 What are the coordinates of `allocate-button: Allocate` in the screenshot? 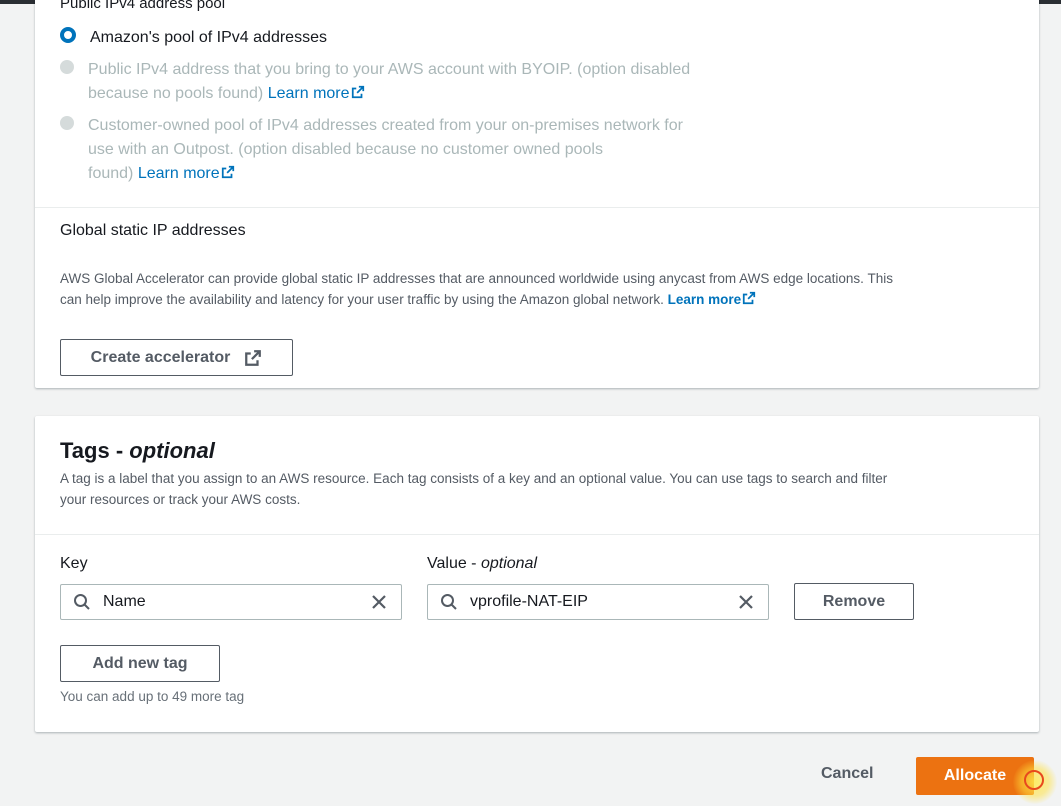 It's located at (975, 776).